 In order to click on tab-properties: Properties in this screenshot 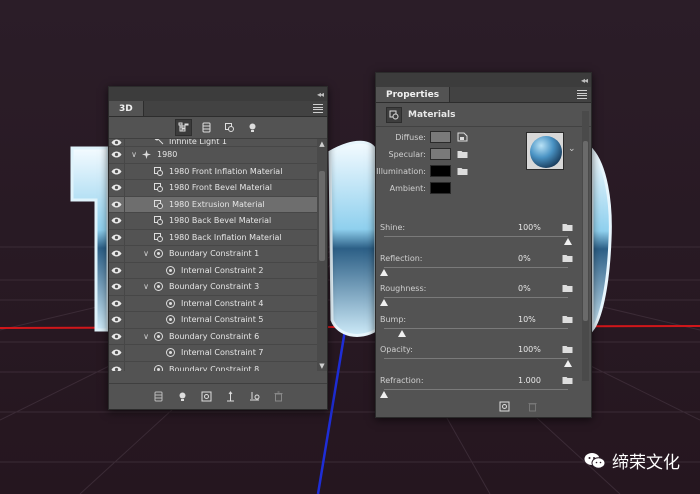, I will do `click(413, 94)`.